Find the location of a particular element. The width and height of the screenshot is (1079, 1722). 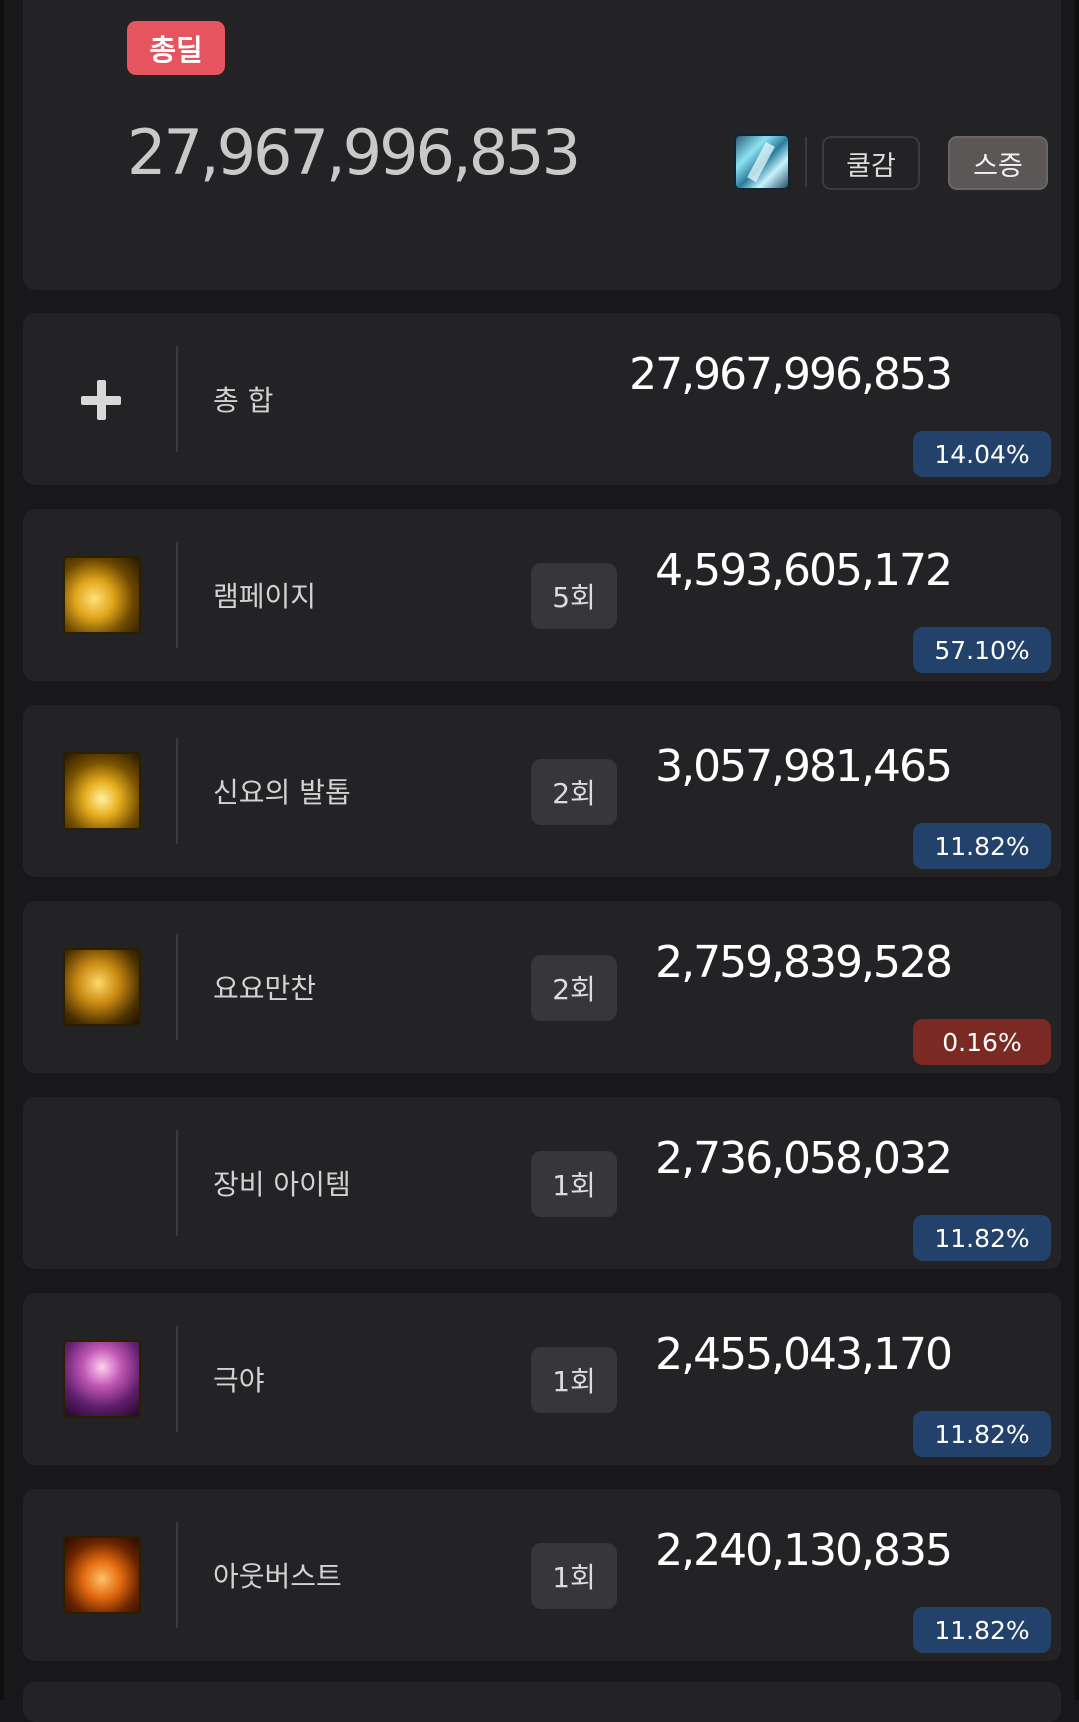

damage-value: 2,736,058,032 is located at coordinates (804, 1158).